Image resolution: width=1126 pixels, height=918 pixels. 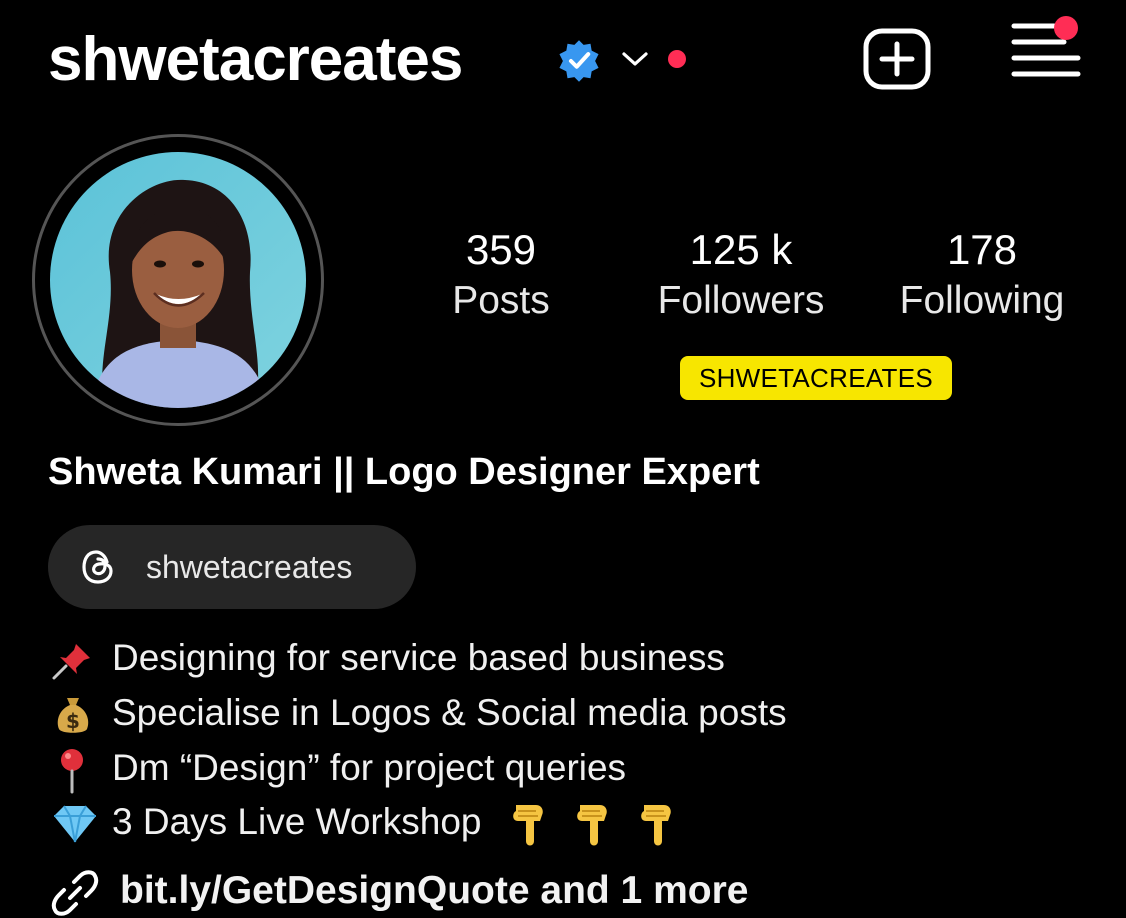 I want to click on threads-handle: shwetacreates, so click(x=249, y=567).